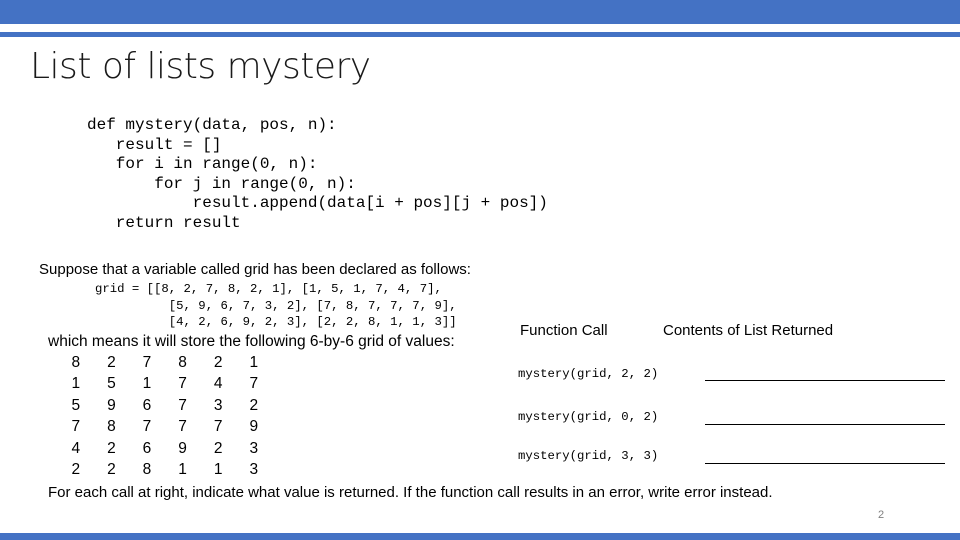 This screenshot has width=960, height=540. What do you see at coordinates (165, 363) in the screenshot?
I see `grid-row: 8 2 7 8 2 1` at bounding box center [165, 363].